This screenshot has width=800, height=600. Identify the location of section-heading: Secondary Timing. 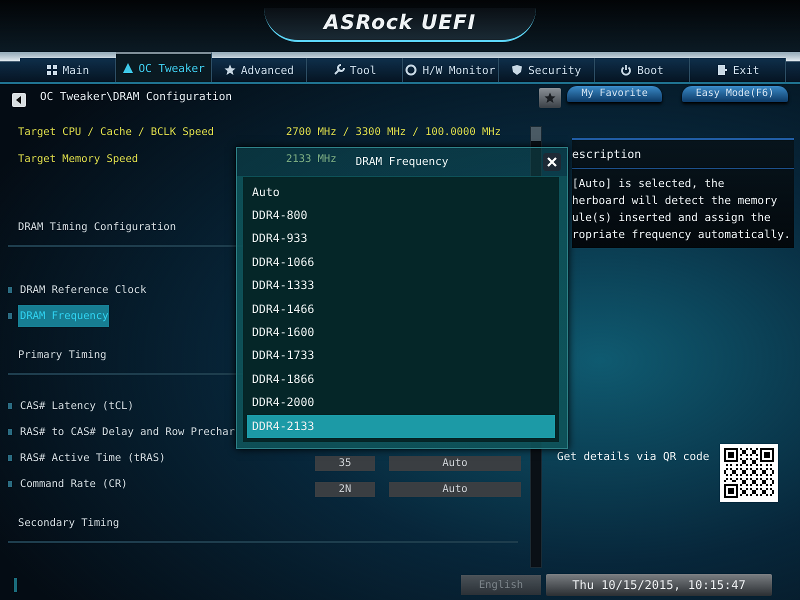
(263, 520).